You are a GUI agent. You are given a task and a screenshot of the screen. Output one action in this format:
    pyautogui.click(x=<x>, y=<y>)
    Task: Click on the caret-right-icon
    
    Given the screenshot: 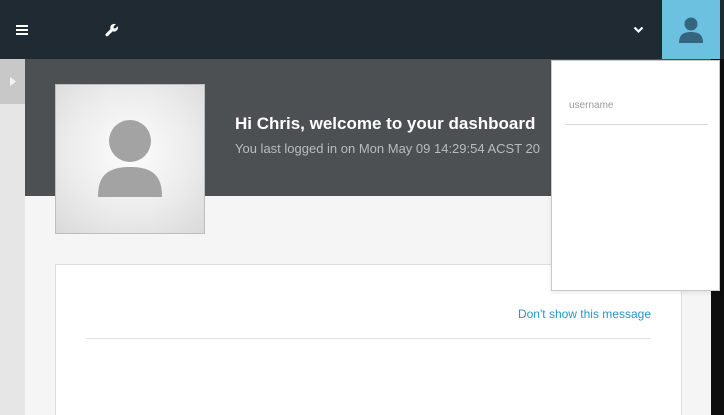 What is the action you would take?
    pyautogui.click(x=12, y=81)
    